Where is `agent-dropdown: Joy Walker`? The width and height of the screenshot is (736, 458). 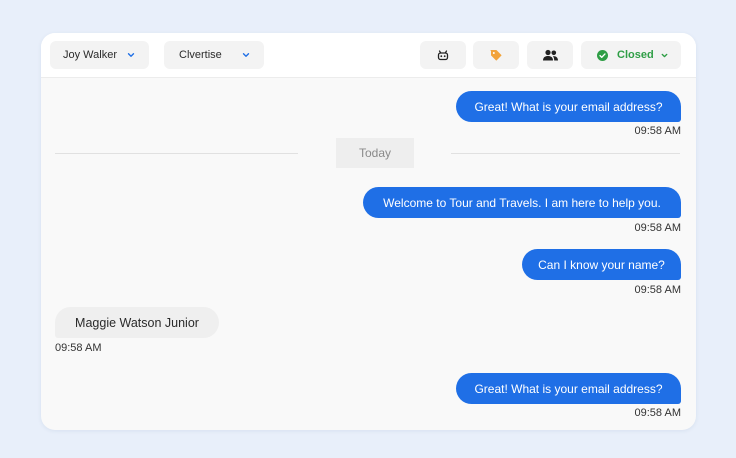 agent-dropdown: Joy Walker is located at coordinates (99, 55).